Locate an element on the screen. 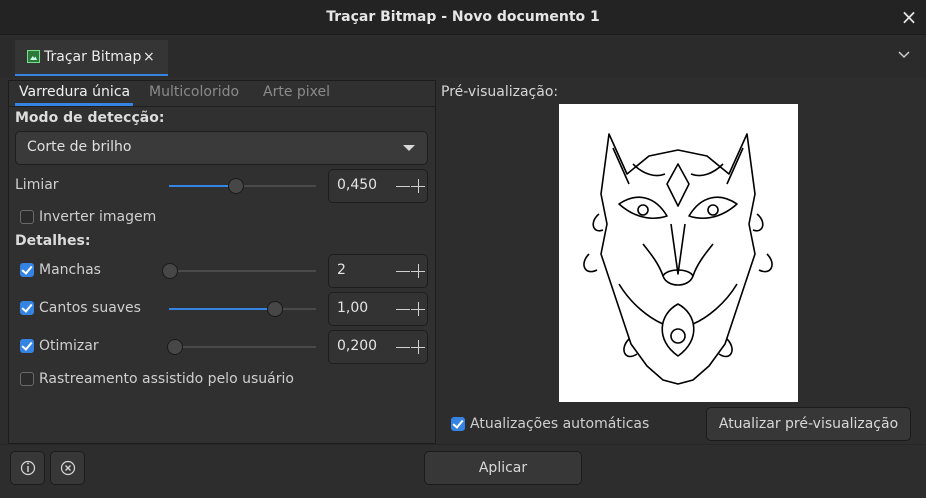 The height and width of the screenshot is (498, 926). apply-button: Aplicar is located at coordinates (503, 468).